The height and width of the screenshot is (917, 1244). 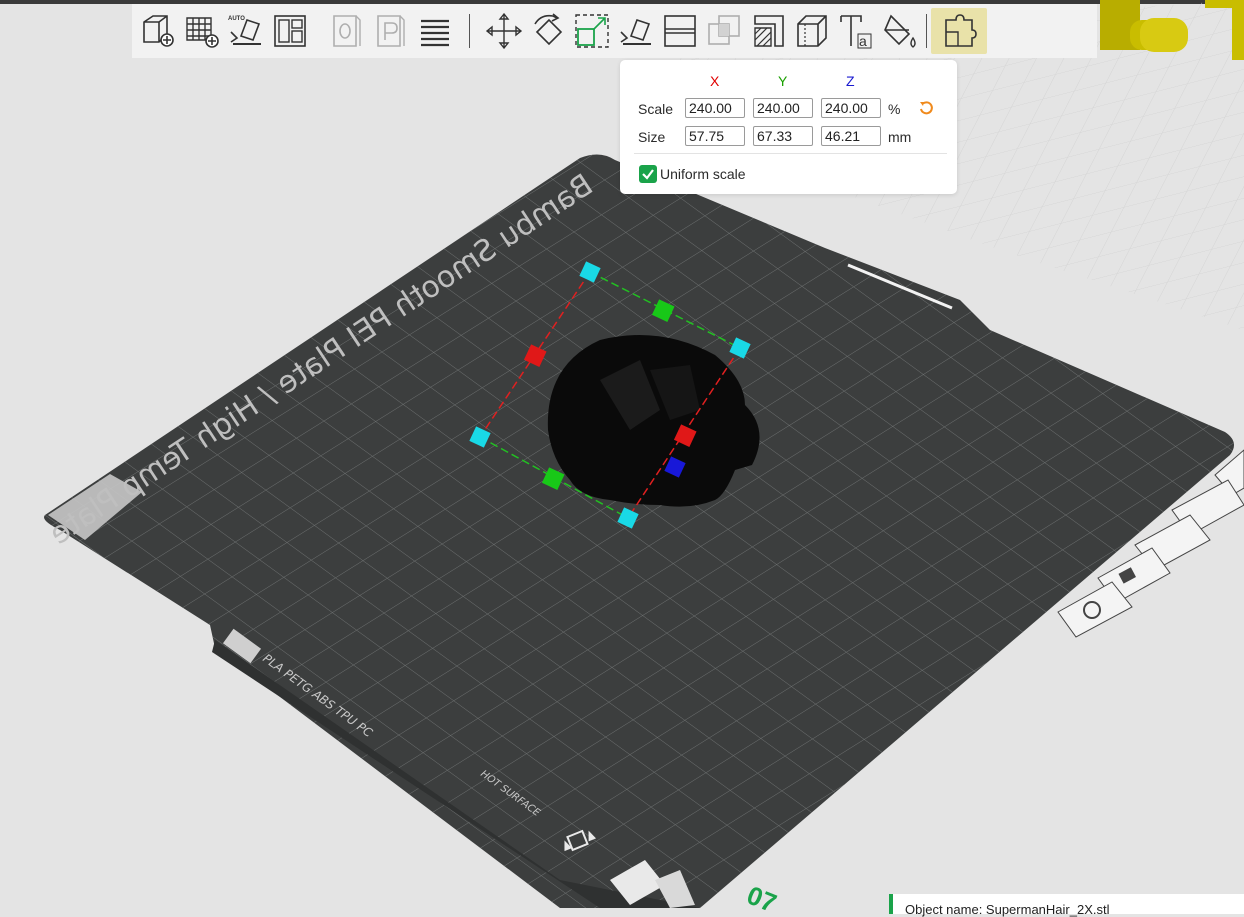 I want to click on cut-button, so click(x=680, y=31).